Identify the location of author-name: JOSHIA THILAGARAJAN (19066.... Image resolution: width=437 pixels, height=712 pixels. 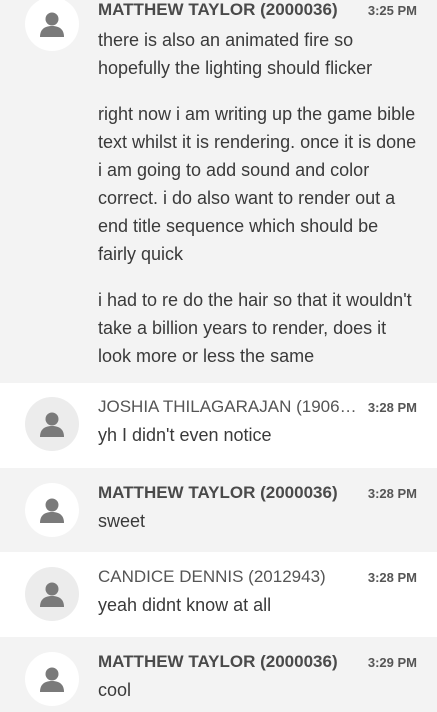
(229, 407).